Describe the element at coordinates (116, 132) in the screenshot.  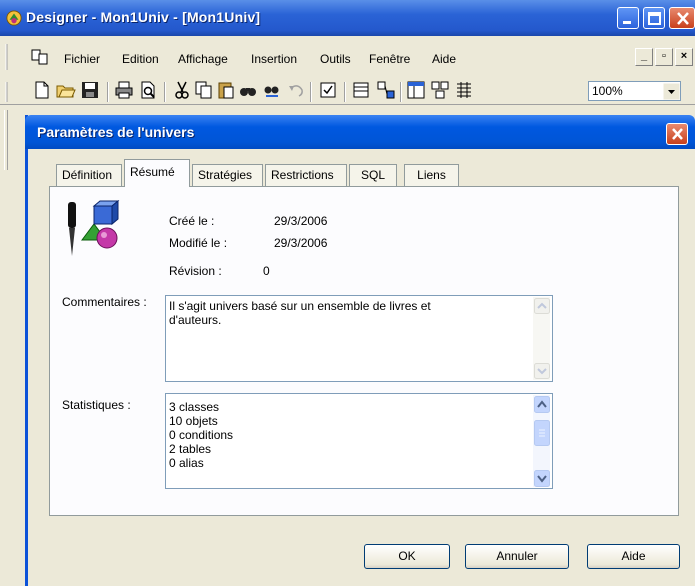
I see `dialog-title: Paramètres de l'univers` at that location.